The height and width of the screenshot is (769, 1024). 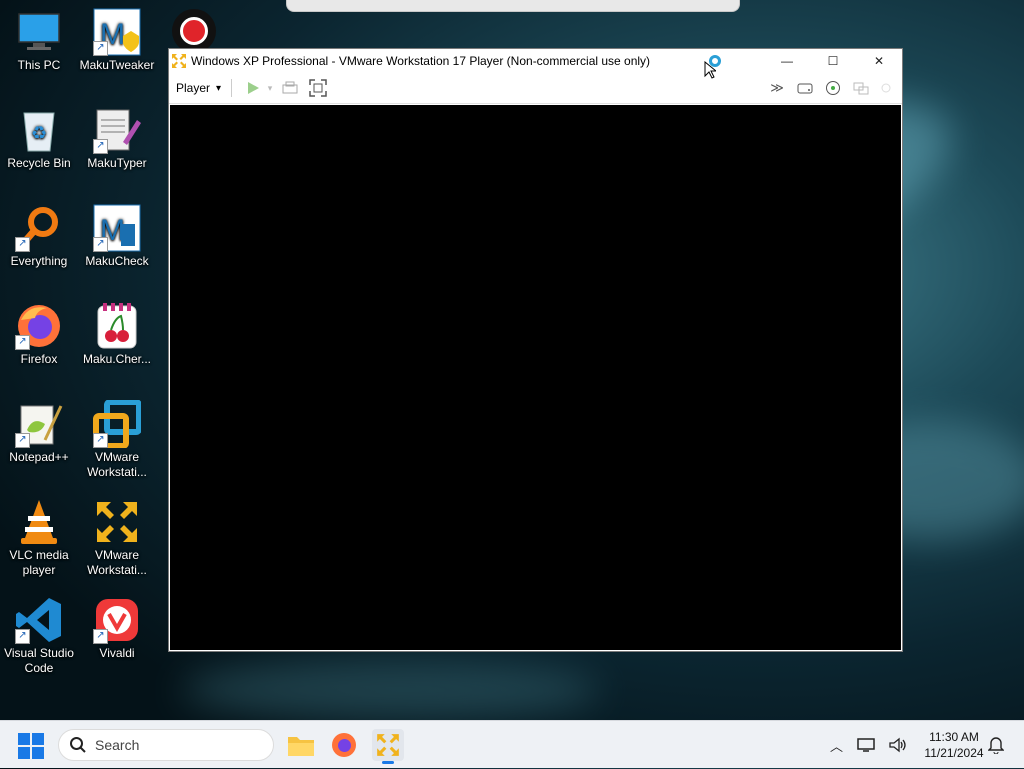 I want to click on desktop-icon-makucheck: M ↗ MakuCheck, so click(x=117, y=236).